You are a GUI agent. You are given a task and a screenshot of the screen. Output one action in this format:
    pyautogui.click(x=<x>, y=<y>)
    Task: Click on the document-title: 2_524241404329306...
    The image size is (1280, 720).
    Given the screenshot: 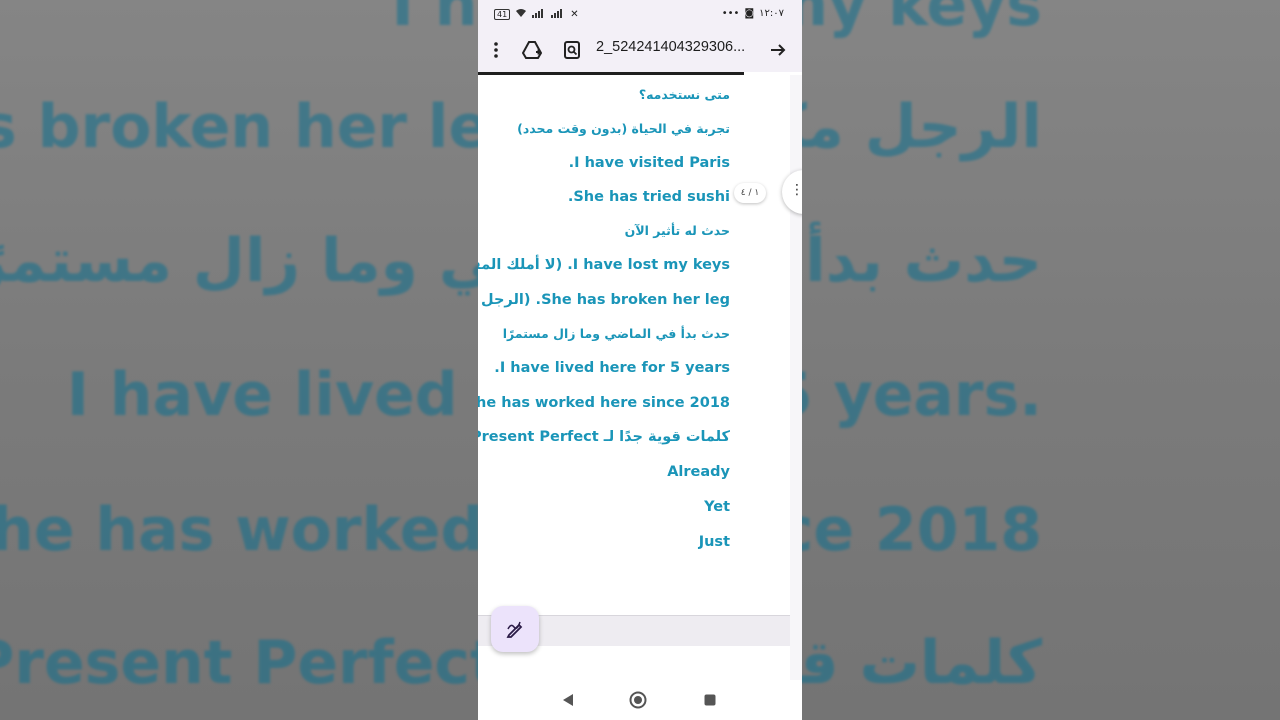 What is the action you would take?
    pyautogui.click(x=671, y=47)
    